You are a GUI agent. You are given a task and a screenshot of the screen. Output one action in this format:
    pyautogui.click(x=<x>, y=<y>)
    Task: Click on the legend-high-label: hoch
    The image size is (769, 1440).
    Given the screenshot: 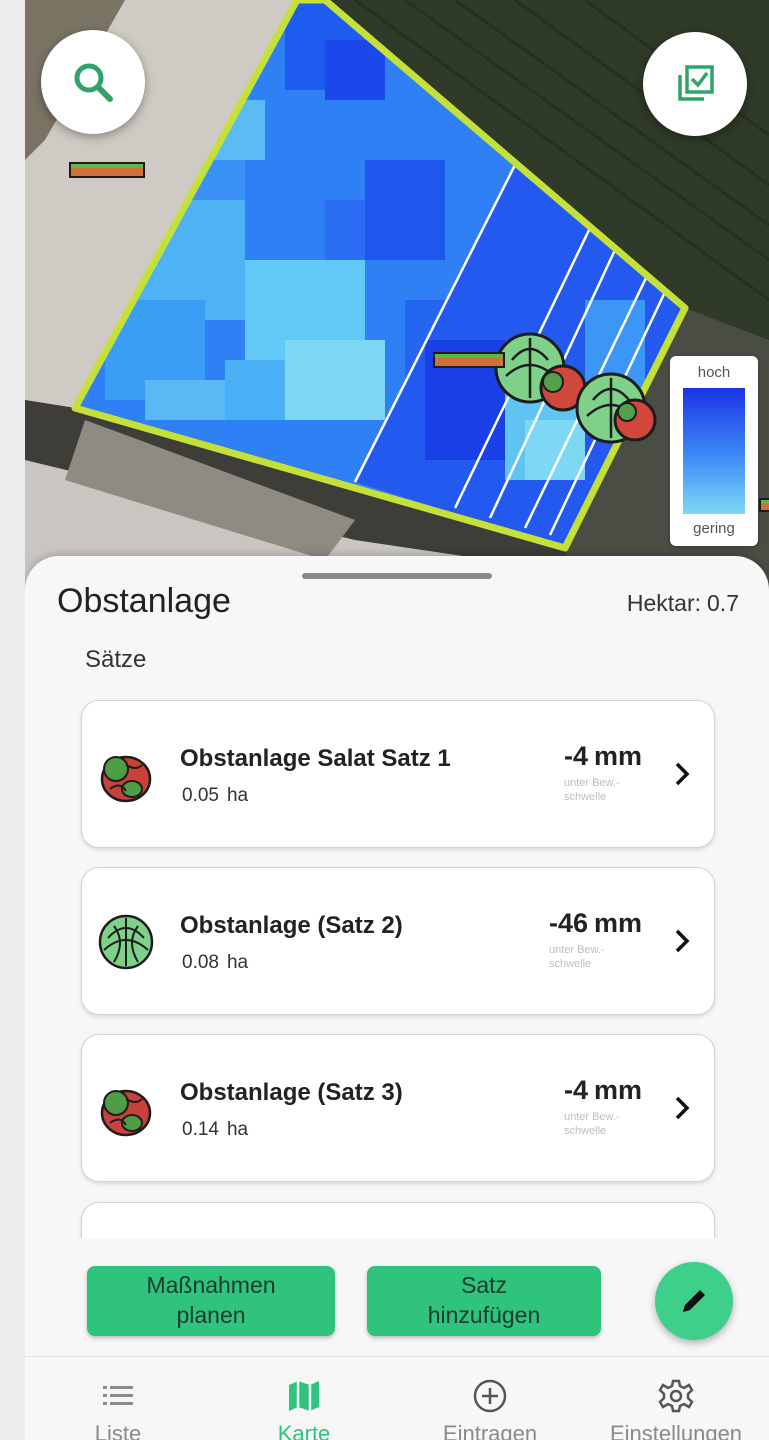 What is the action you would take?
    pyautogui.click(x=714, y=372)
    